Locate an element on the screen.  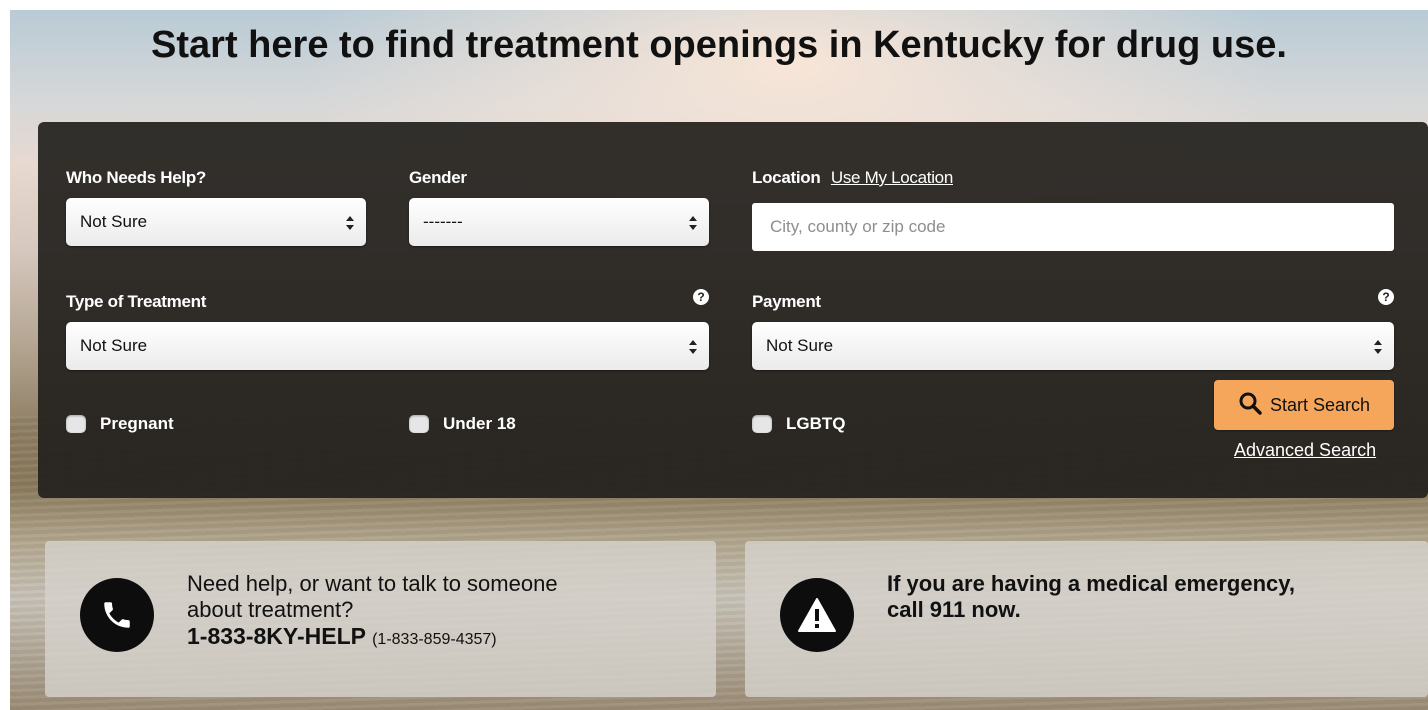
phone-icon is located at coordinates (117, 615).